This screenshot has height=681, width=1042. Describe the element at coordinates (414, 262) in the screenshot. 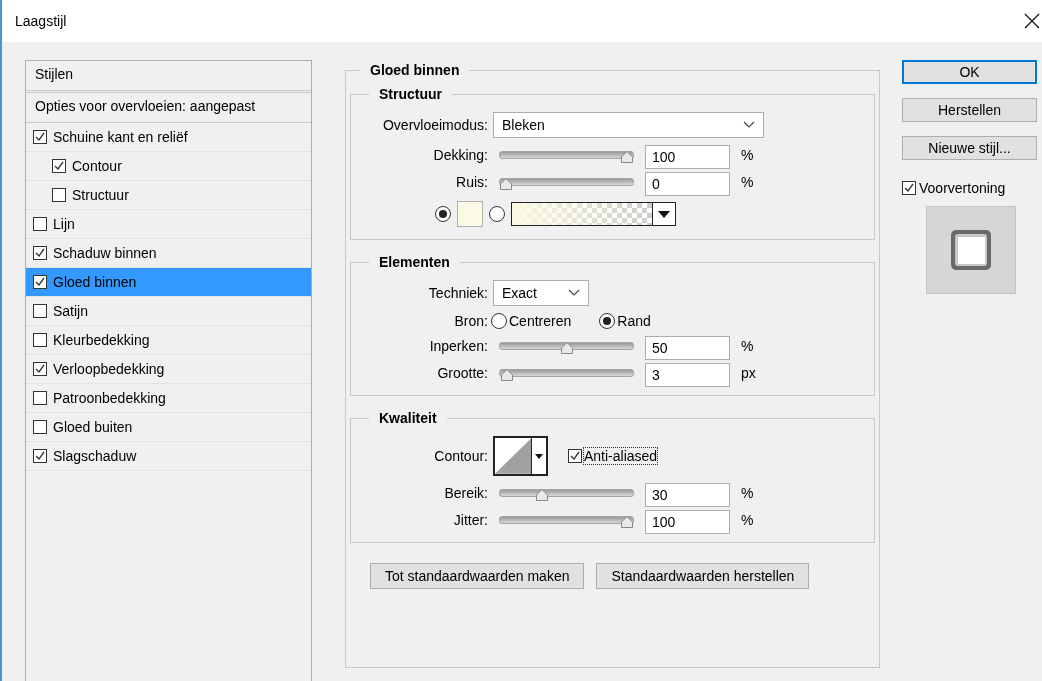

I see `section-title: Elementen` at that location.